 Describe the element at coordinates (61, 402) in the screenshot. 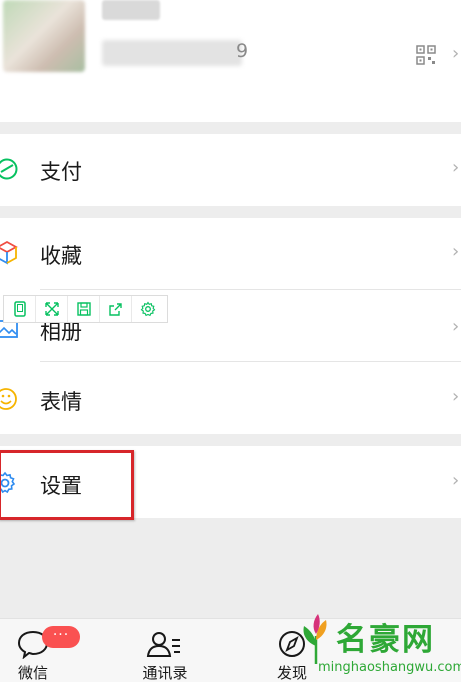

I see `menu-item-label: 表情` at that location.